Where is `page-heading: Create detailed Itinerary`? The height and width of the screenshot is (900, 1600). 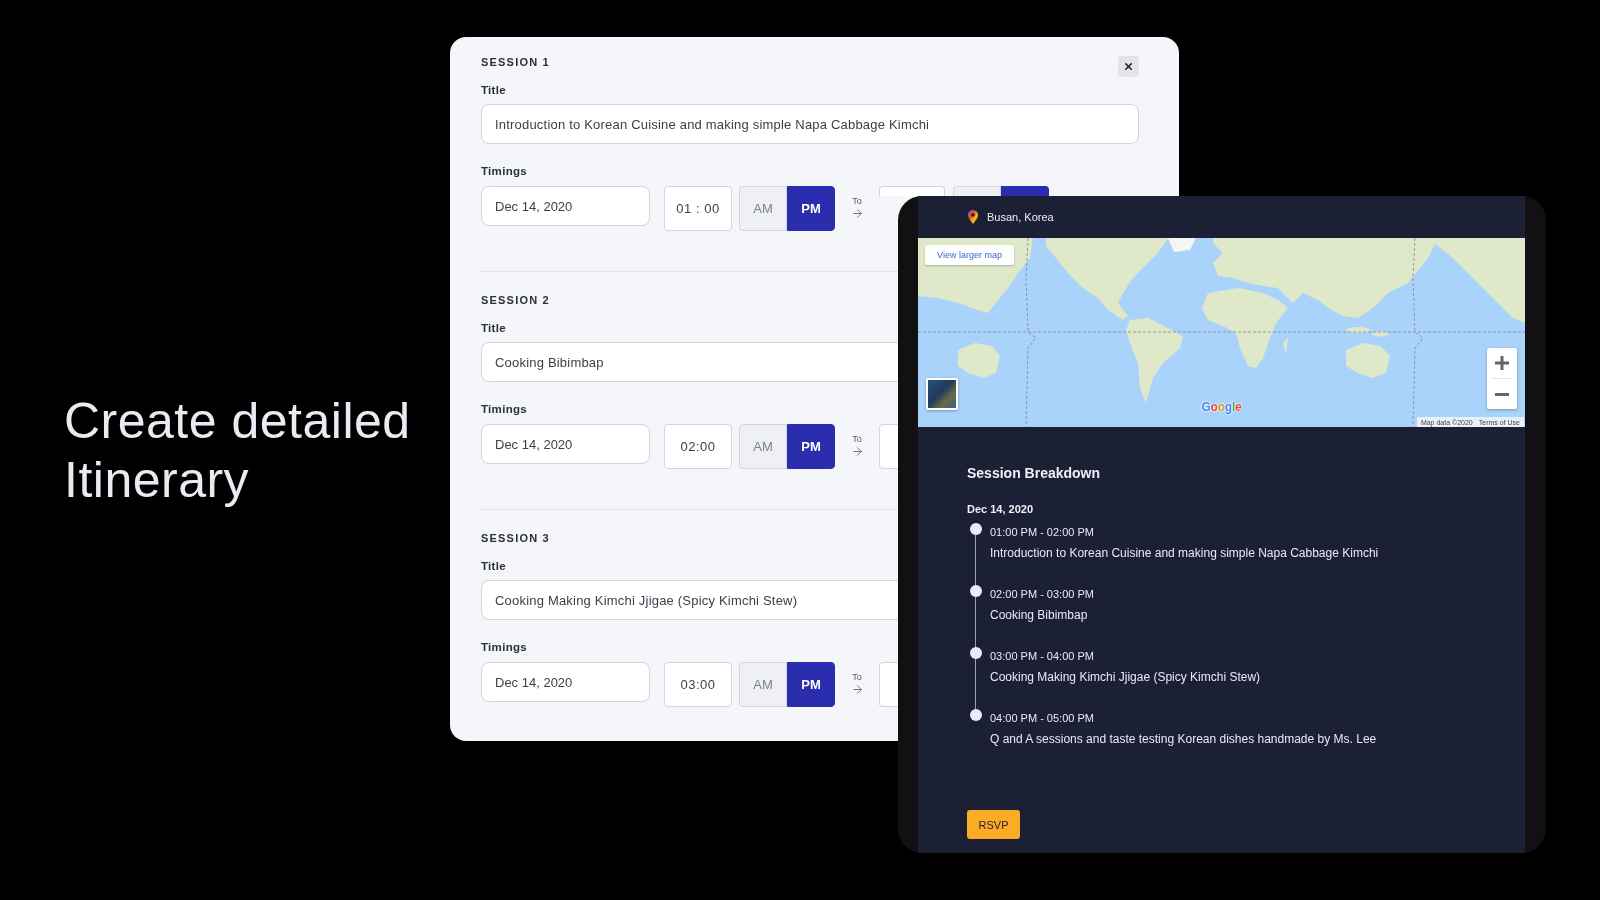
page-heading: Create detailed Itinerary is located at coordinates (238, 451).